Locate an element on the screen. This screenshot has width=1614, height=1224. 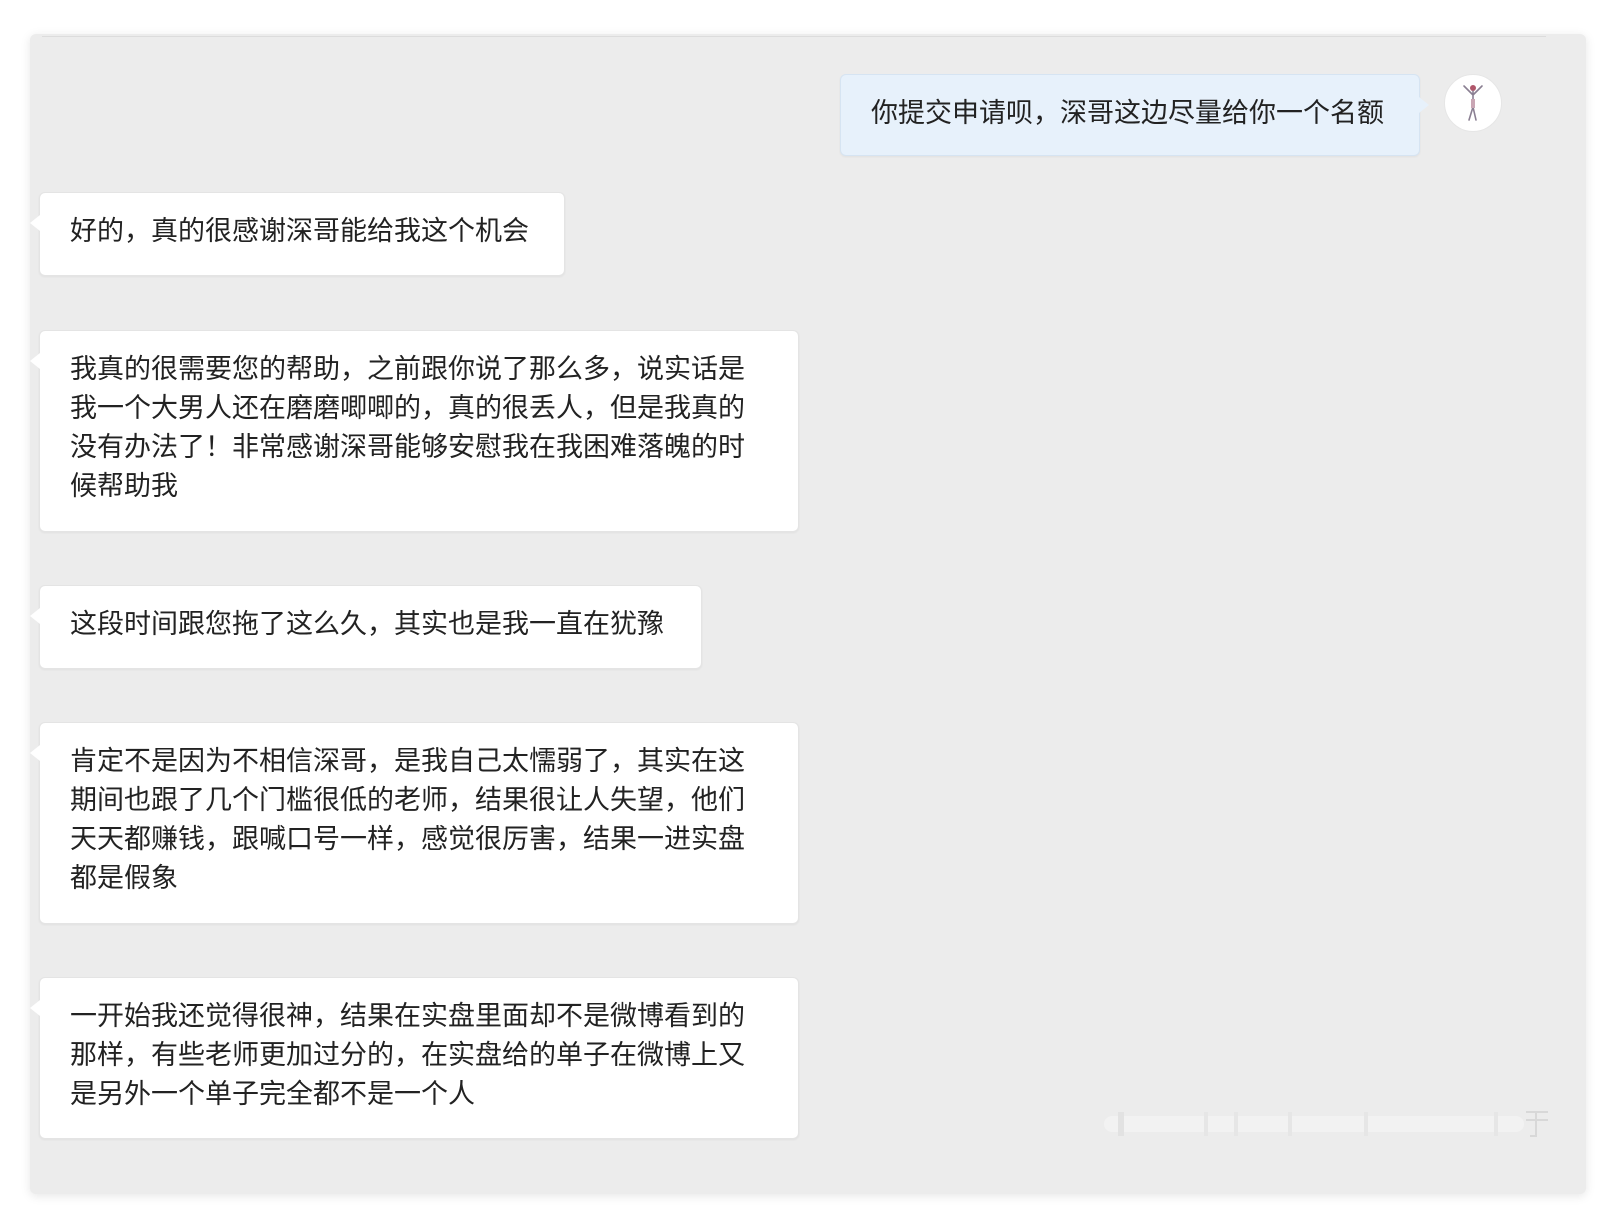
incoming-message: 这段时间跟您拖了这么久，其实也是我一直在犹豫 is located at coordinates (366, 627).